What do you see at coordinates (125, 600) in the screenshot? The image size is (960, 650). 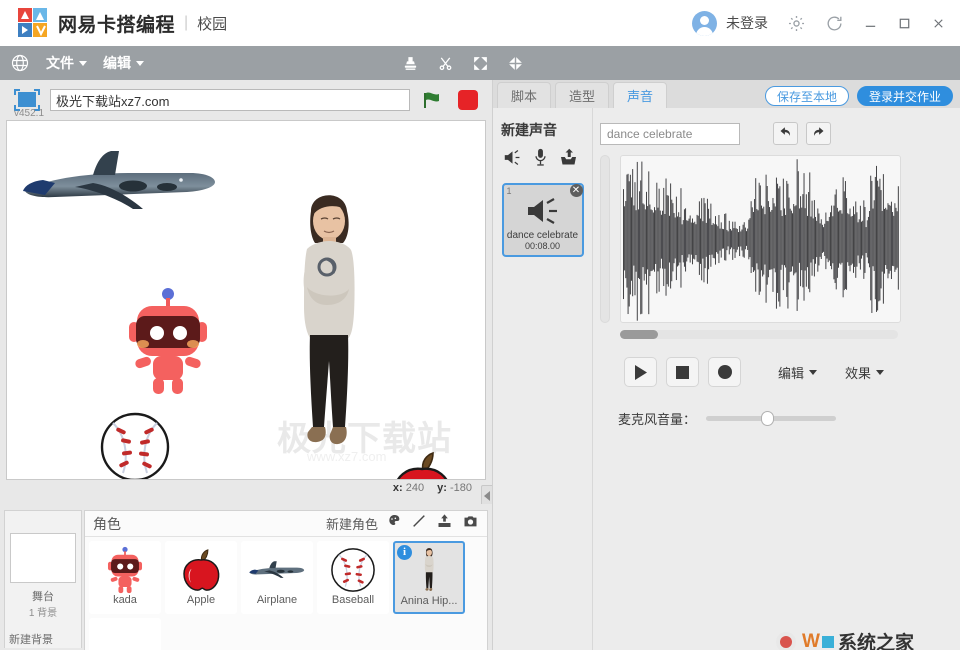 I see `sprite-name: kada` at bounding box center [125, 600].